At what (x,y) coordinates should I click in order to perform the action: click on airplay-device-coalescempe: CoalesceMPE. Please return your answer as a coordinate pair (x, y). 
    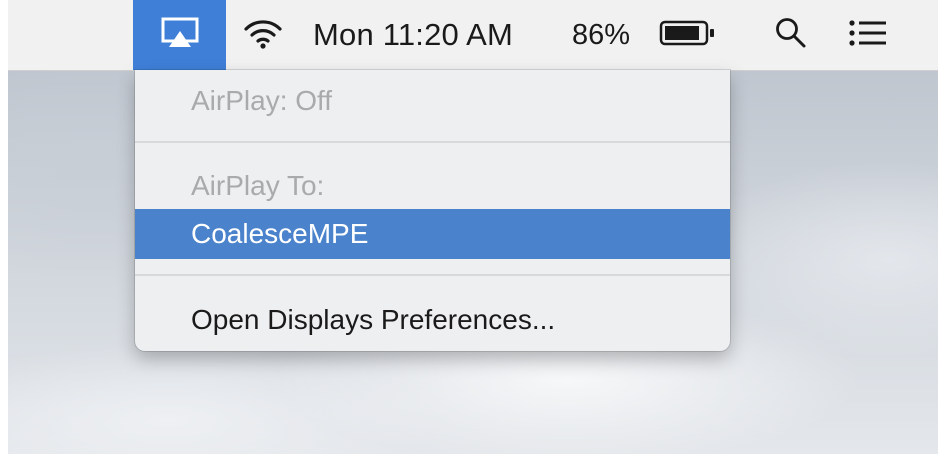
    Looking at the image, I should click on (432, 234).